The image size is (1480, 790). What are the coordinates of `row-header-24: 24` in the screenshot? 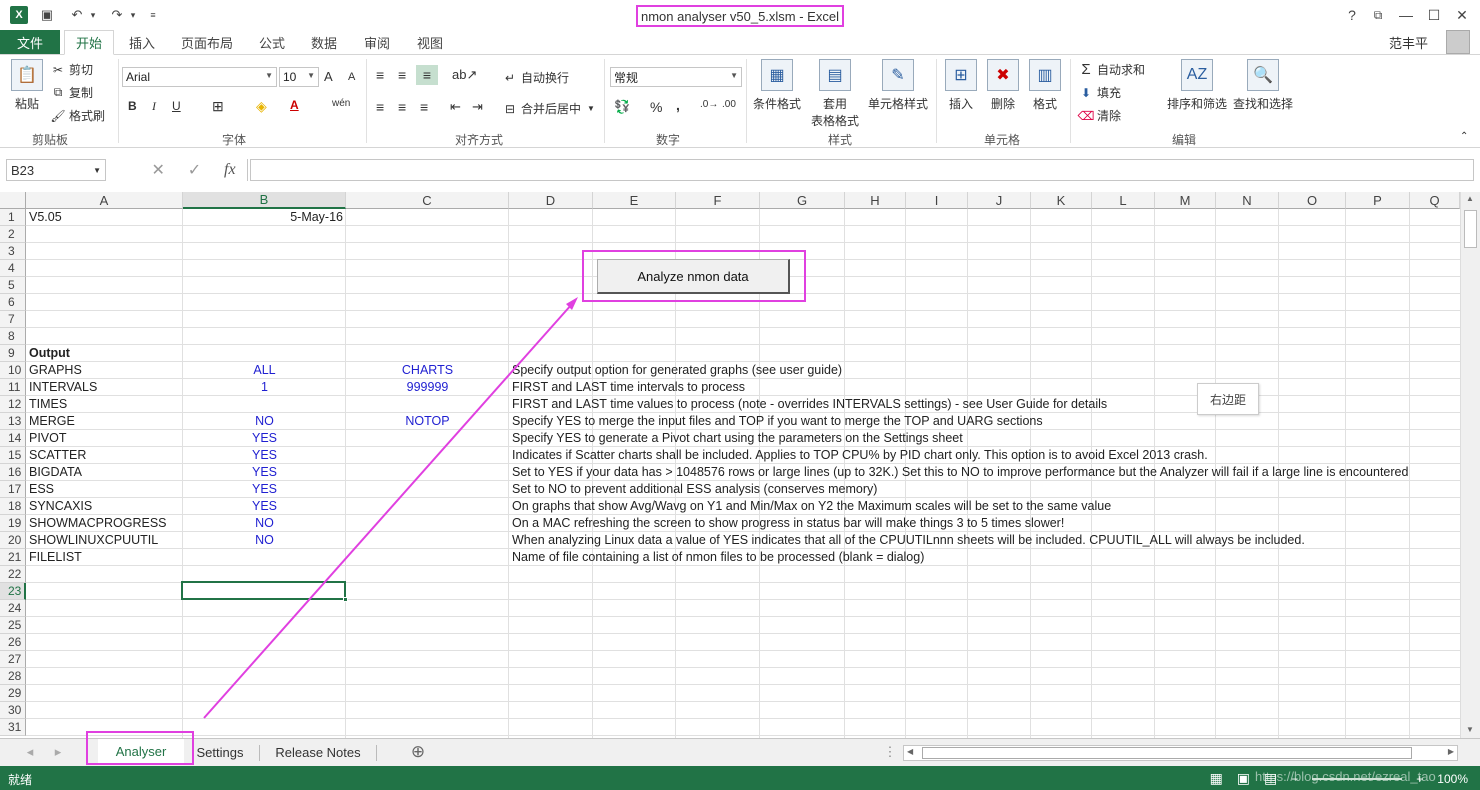 It's located at (13, 608).